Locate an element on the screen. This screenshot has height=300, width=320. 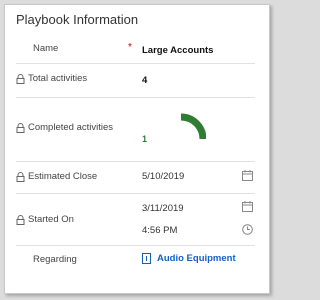
progress-gauge-area: 1 is located at coordinates (135, 129).